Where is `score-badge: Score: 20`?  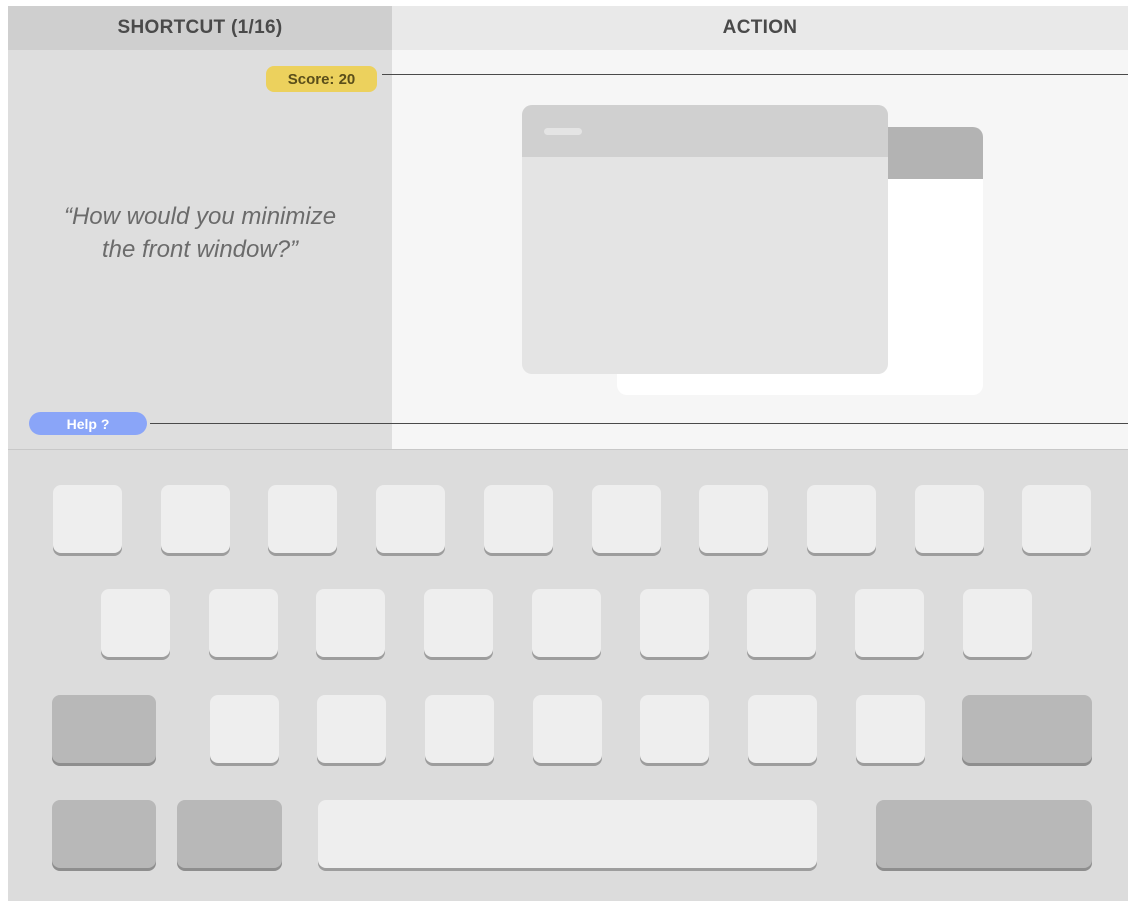
score-badge: Score: 20 is located at coordinates (321, 79).